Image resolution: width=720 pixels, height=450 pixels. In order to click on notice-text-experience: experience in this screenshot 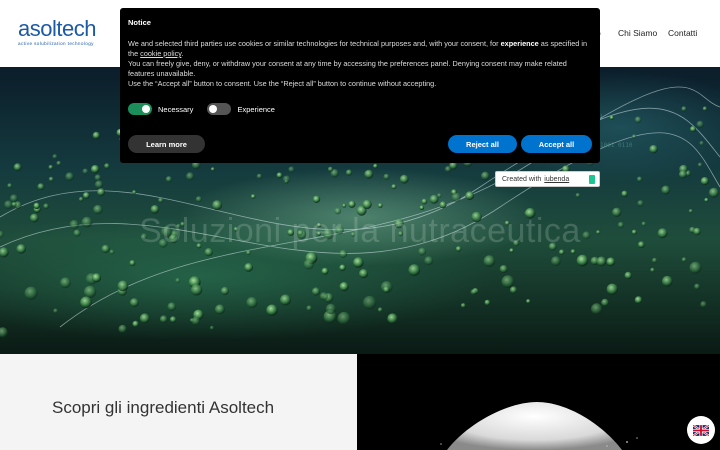, I will do `click(519, 43)`.